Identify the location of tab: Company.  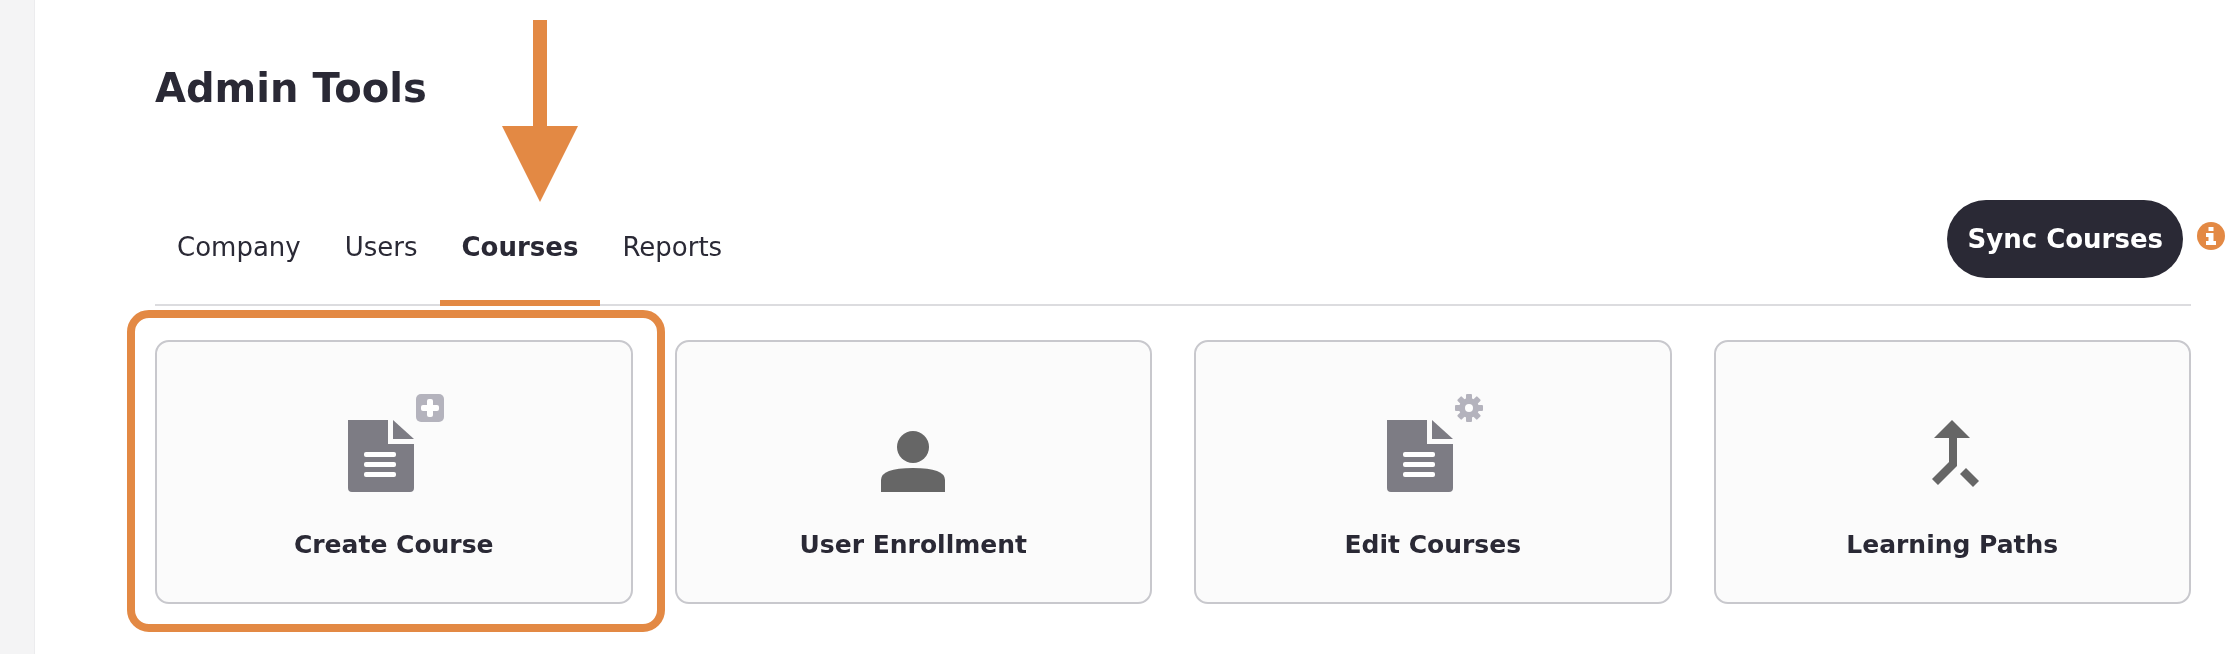
(239, 268).